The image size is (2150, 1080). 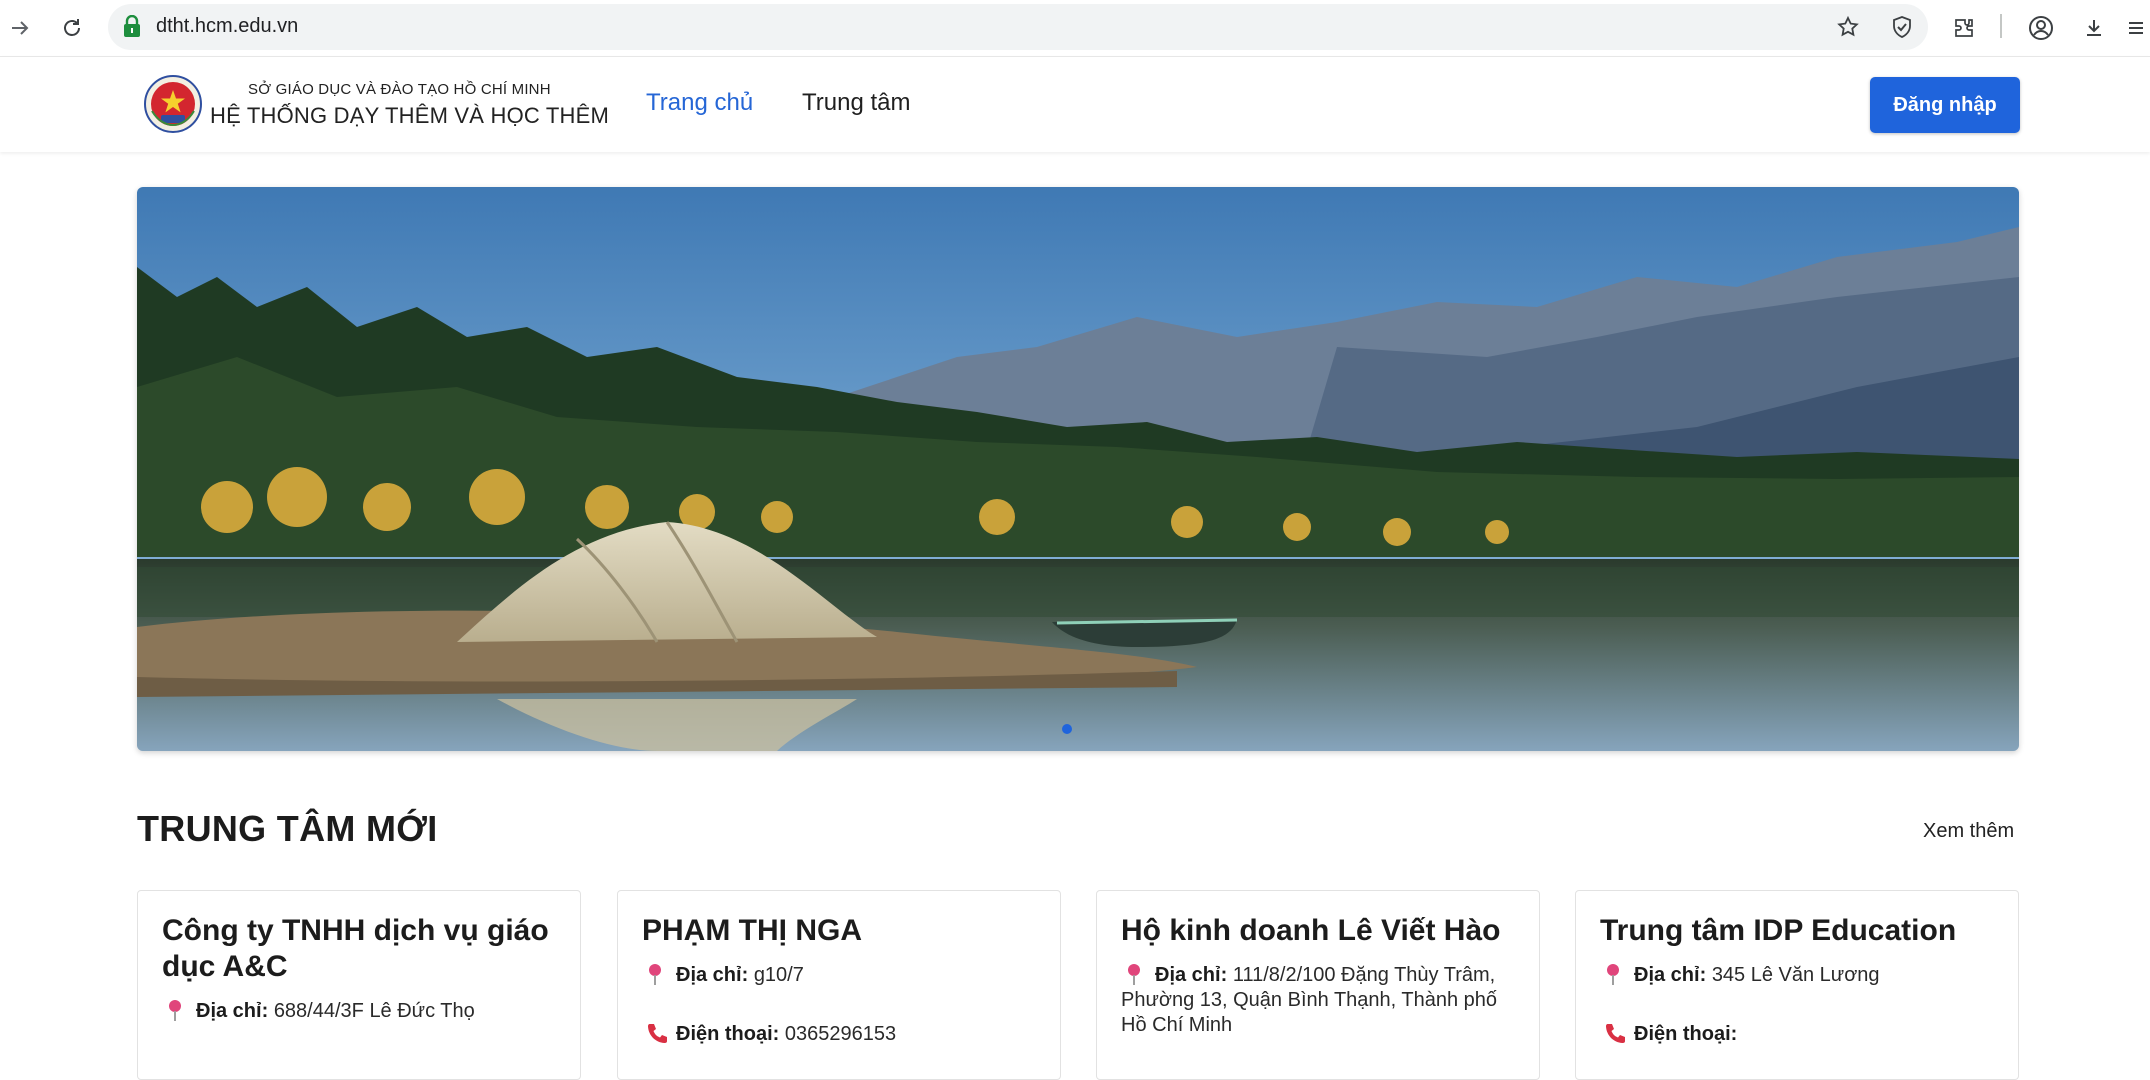 What do you see at coordinates (1797, 1034) in the screenshot?
I see `center-phone: Điện thoại:` at bounding box center [1797, 1034].